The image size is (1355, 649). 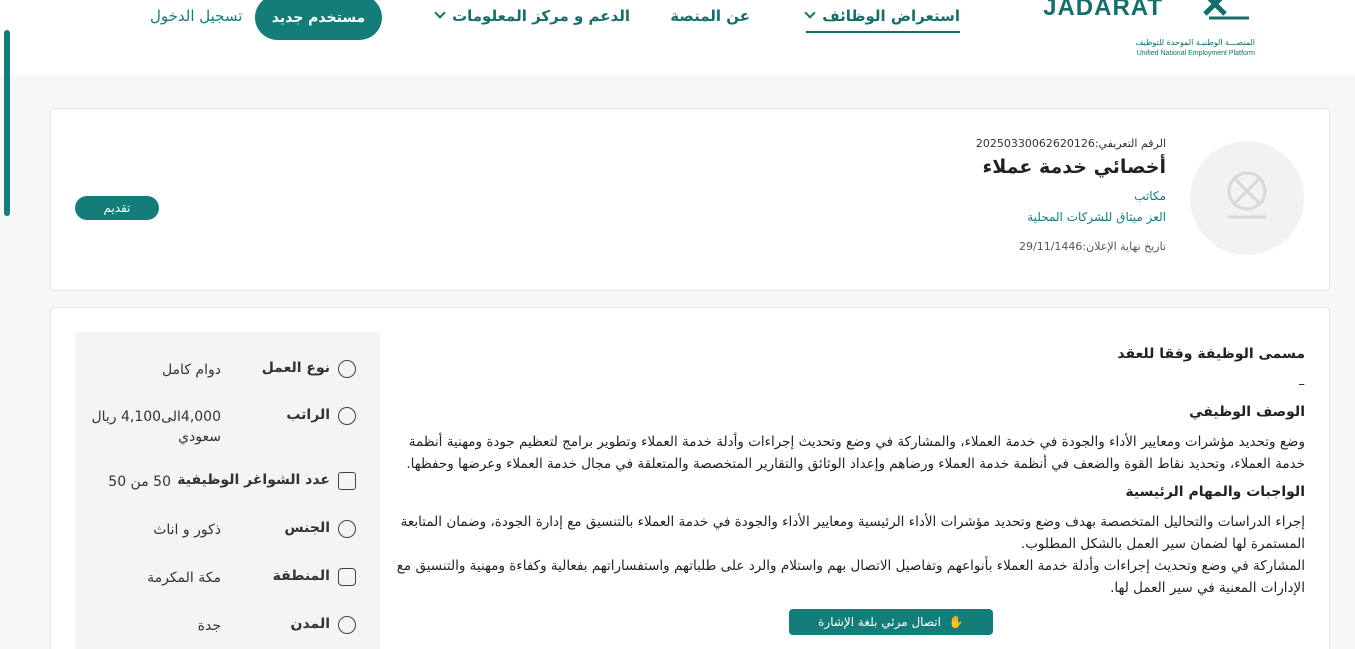 What do you see at coordinates (139, 482) in the screenshot?
I see `vacancies-value: 50 من 50` at bounding box center [139, 482].